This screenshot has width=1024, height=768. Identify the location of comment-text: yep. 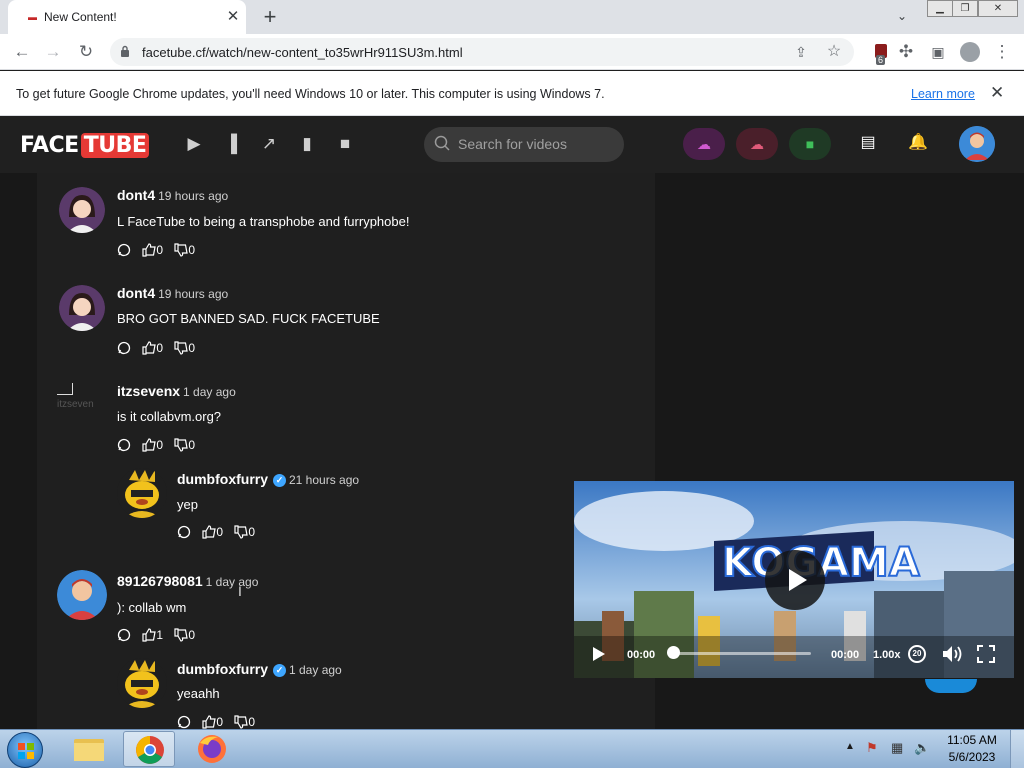
(187, 504).